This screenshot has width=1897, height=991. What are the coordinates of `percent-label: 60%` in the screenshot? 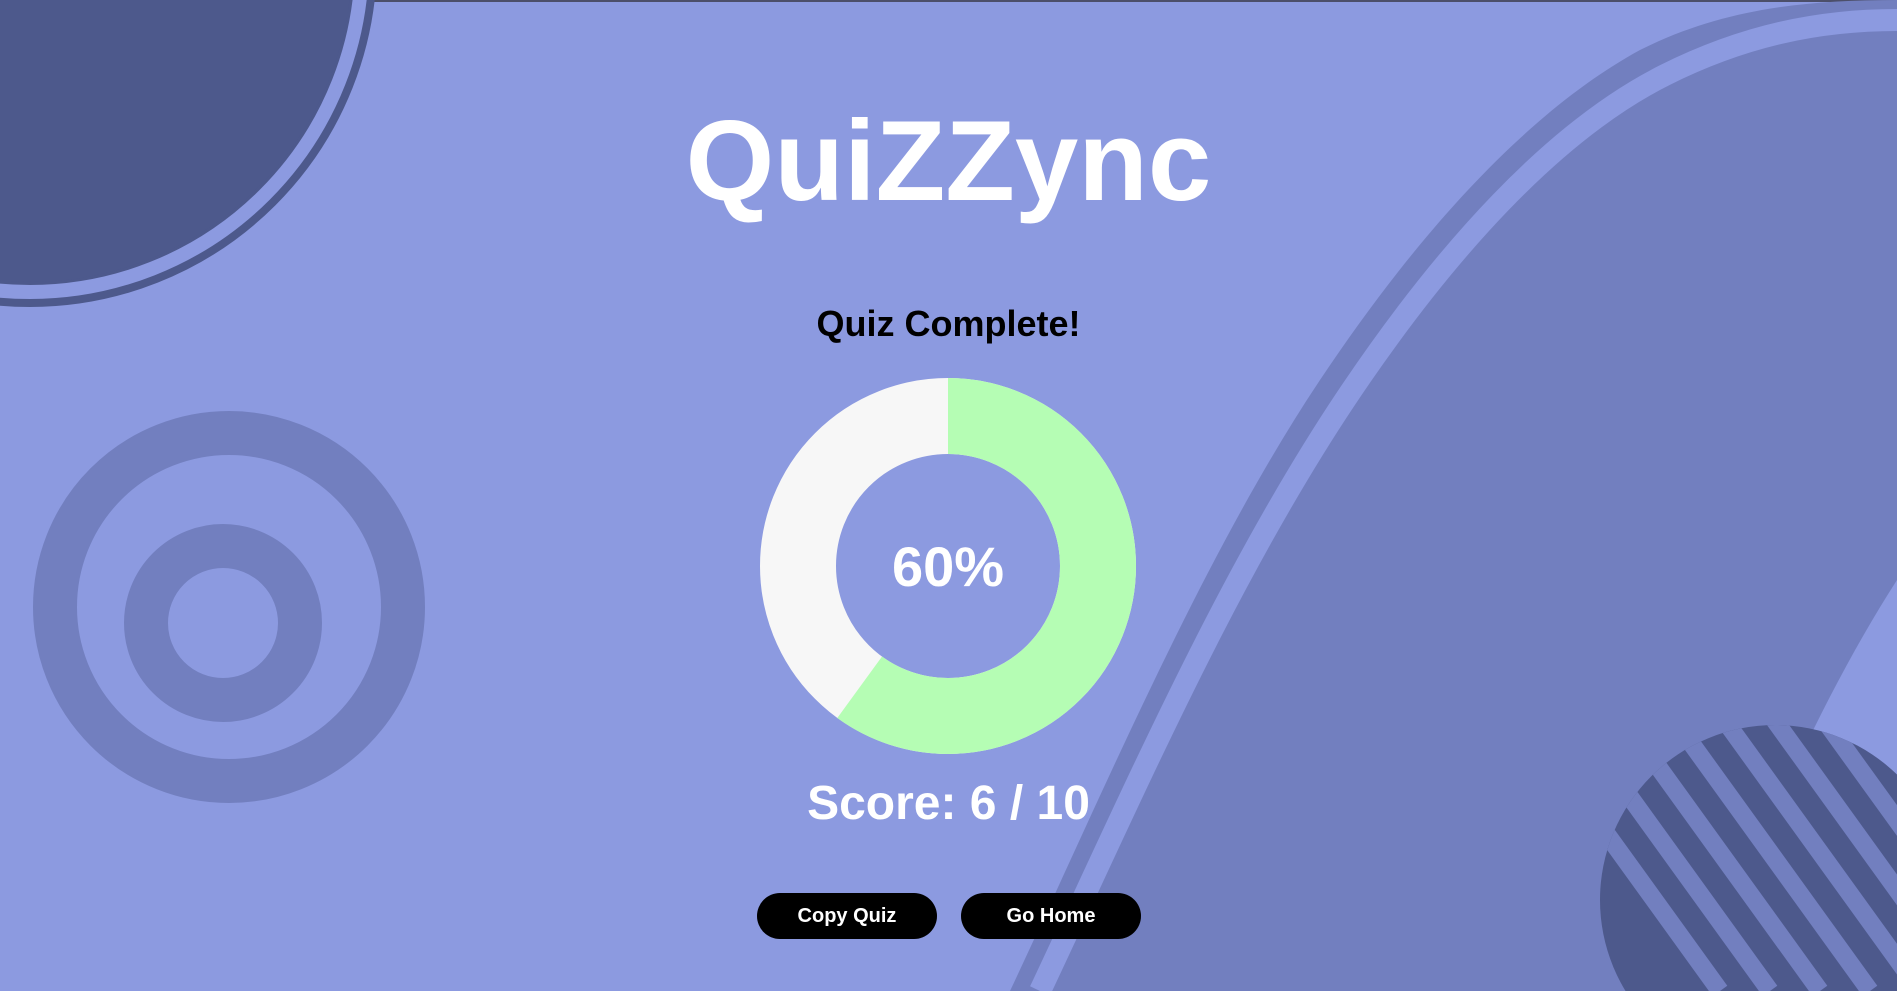 It's located at (948, 566).